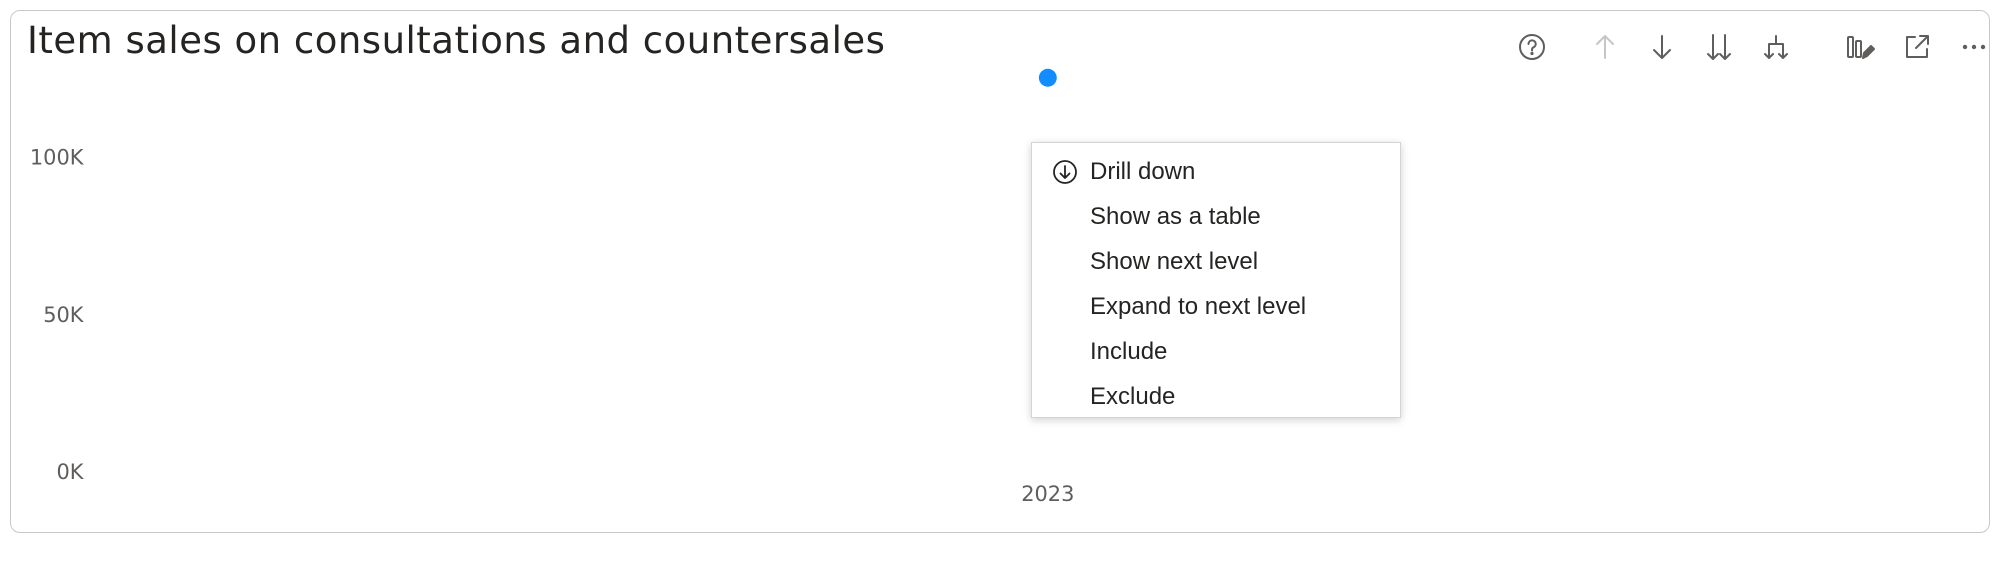 This screenshot has height=565, width=2000. Describe the element at coordinates (1143, 171) in the screenshot. I see `context-menu-item-label: Drill down` at that location.